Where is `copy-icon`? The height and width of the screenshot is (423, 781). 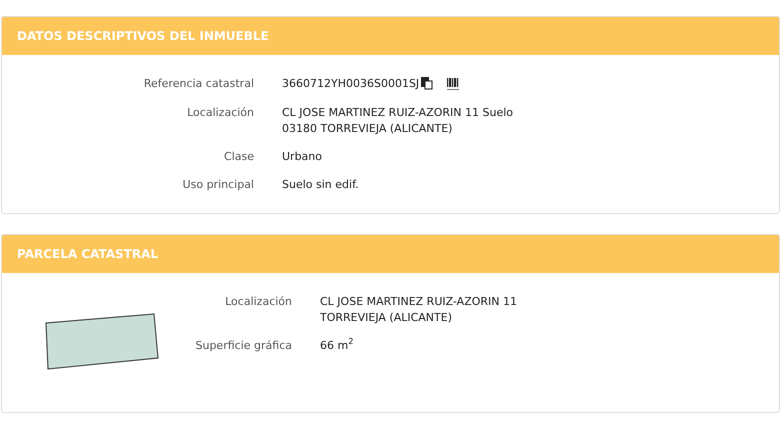
copy-icon is located at coordinates (427, 83).